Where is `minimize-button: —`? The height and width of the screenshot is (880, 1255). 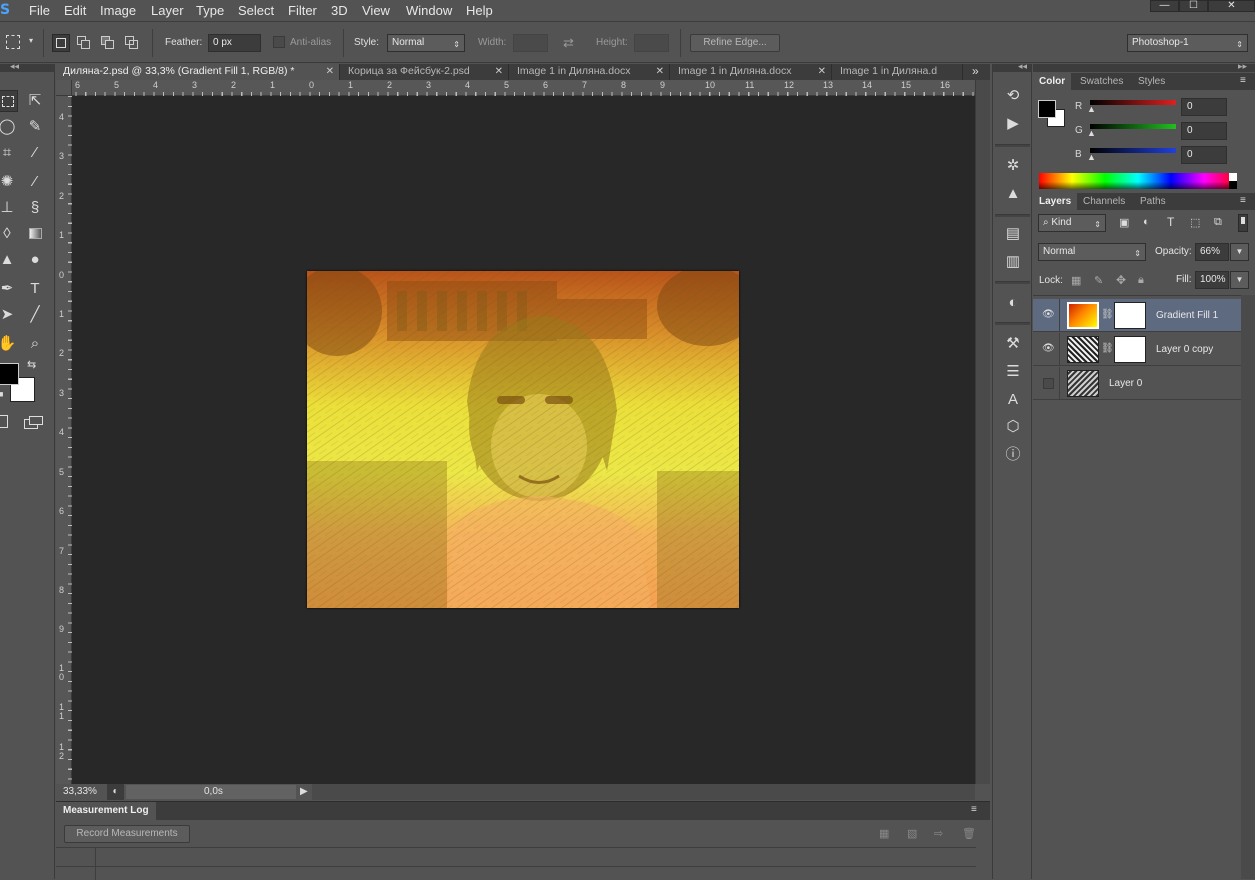 minimize-button: — is located at coordinates (1164, 6).